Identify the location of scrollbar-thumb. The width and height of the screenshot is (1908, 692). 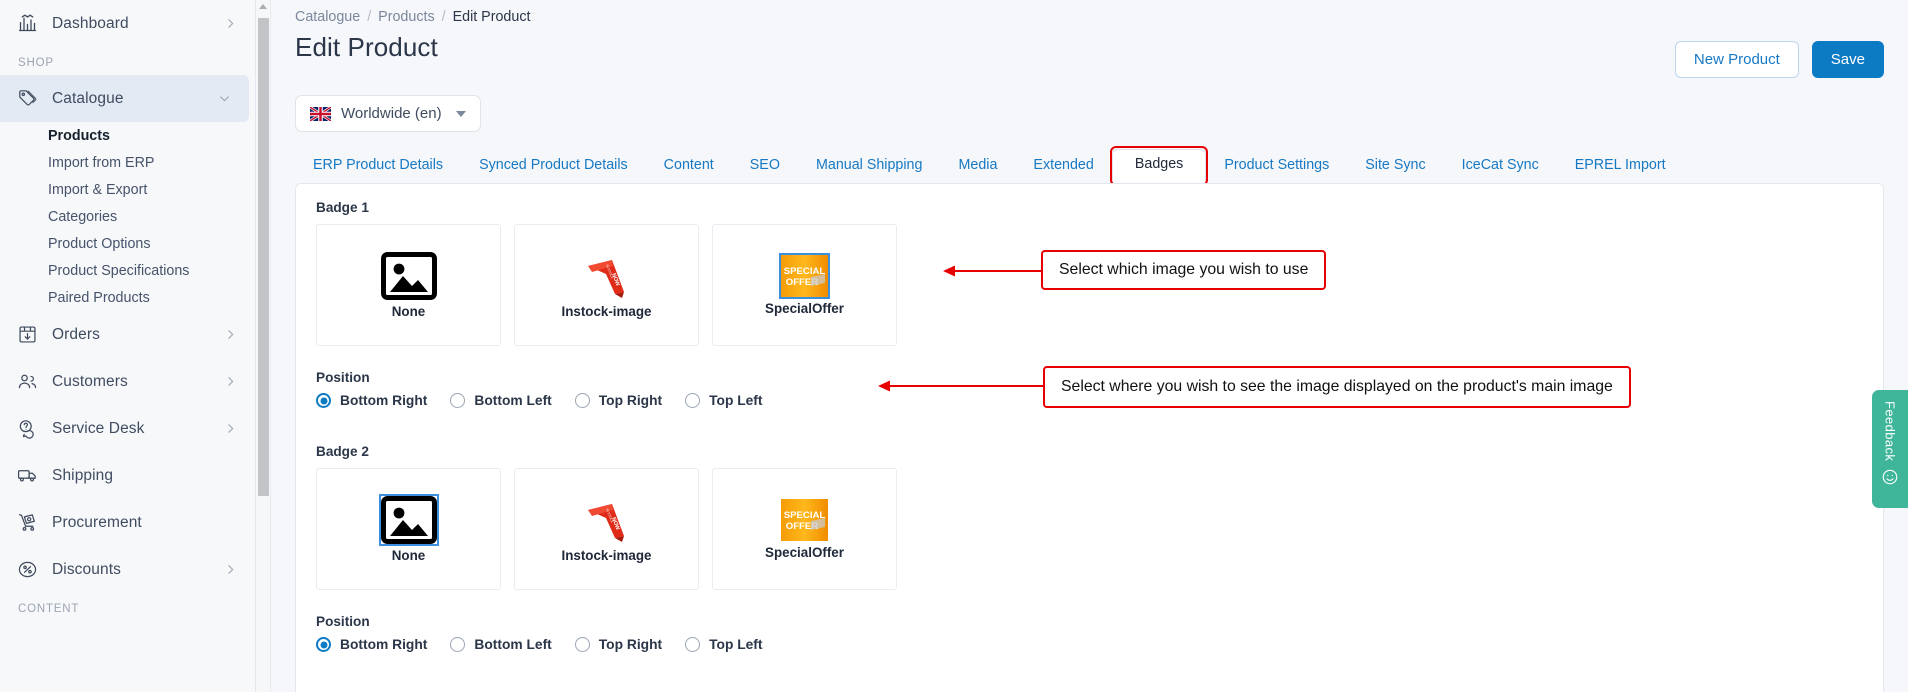
(263, 257).